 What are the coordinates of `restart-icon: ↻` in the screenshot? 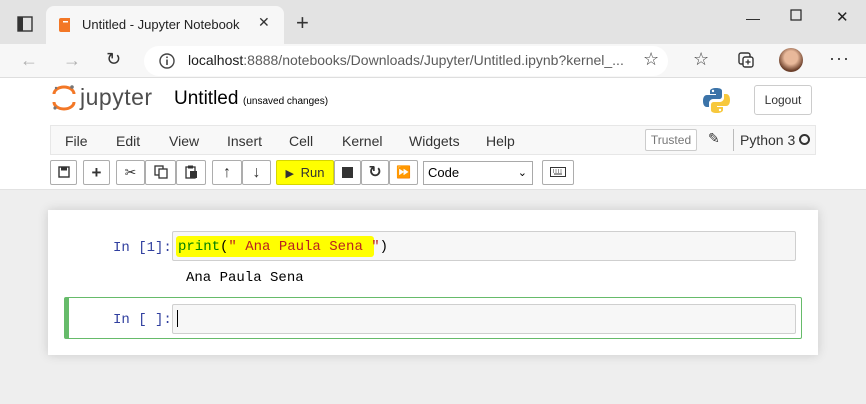 It's located at (375, 172).